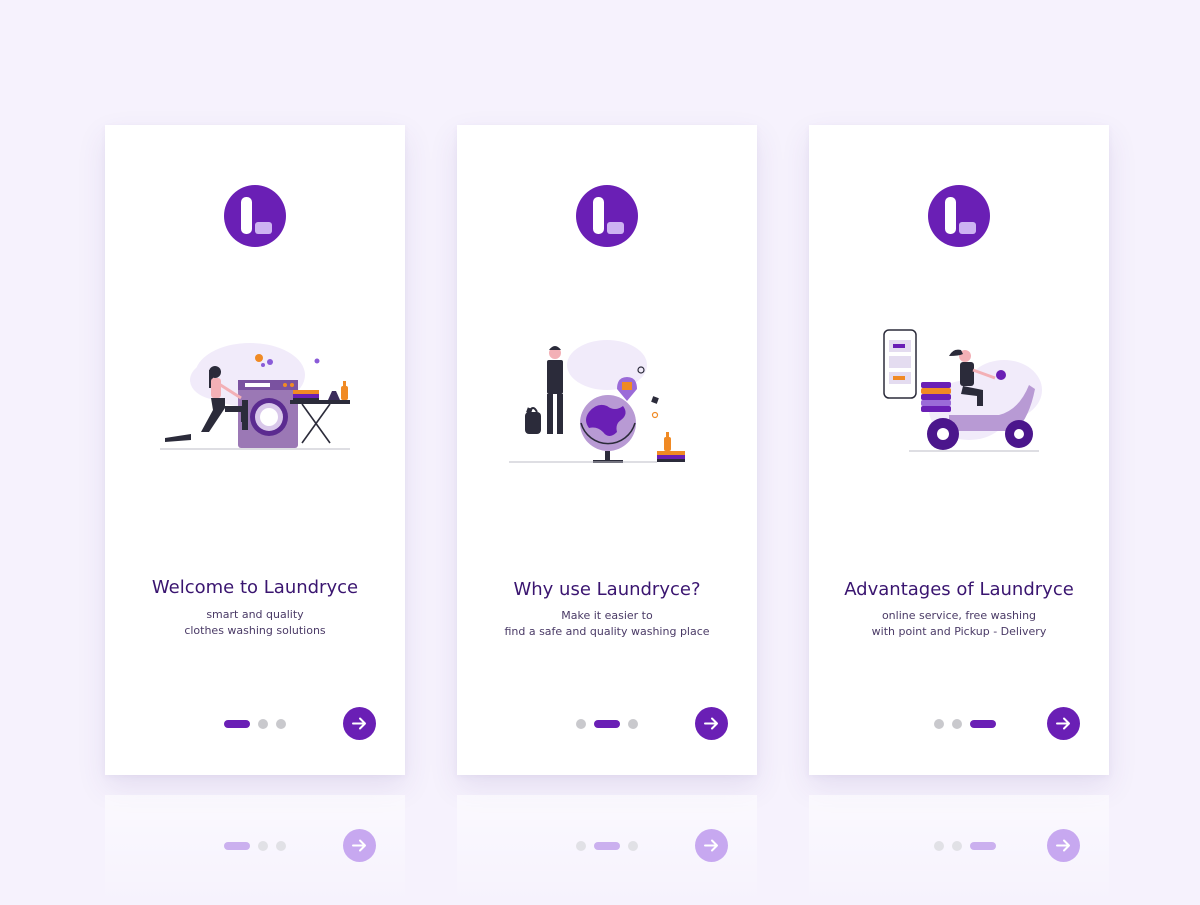  What do you see at coordinates (962, 390) in the screenshot?
I see `delivery-illustration` at bounding box center [962, 390].